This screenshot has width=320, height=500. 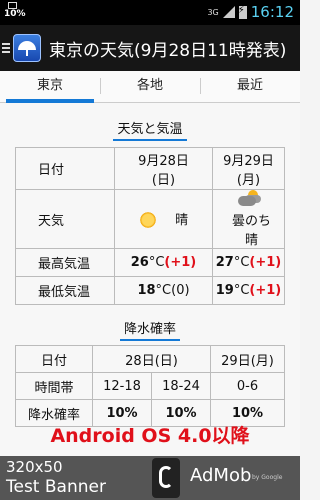 I want to click on sunny-icon, so click(x=147, y=220).